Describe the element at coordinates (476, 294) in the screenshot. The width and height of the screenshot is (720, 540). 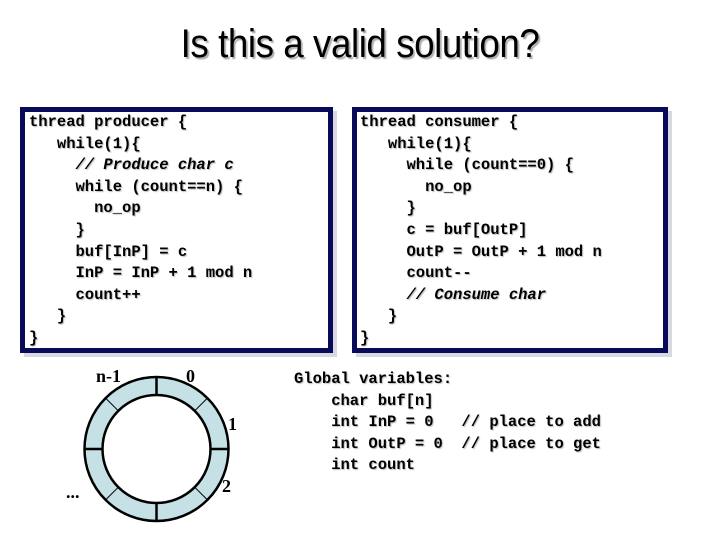
I see `code-line: // Consume char` at that location.